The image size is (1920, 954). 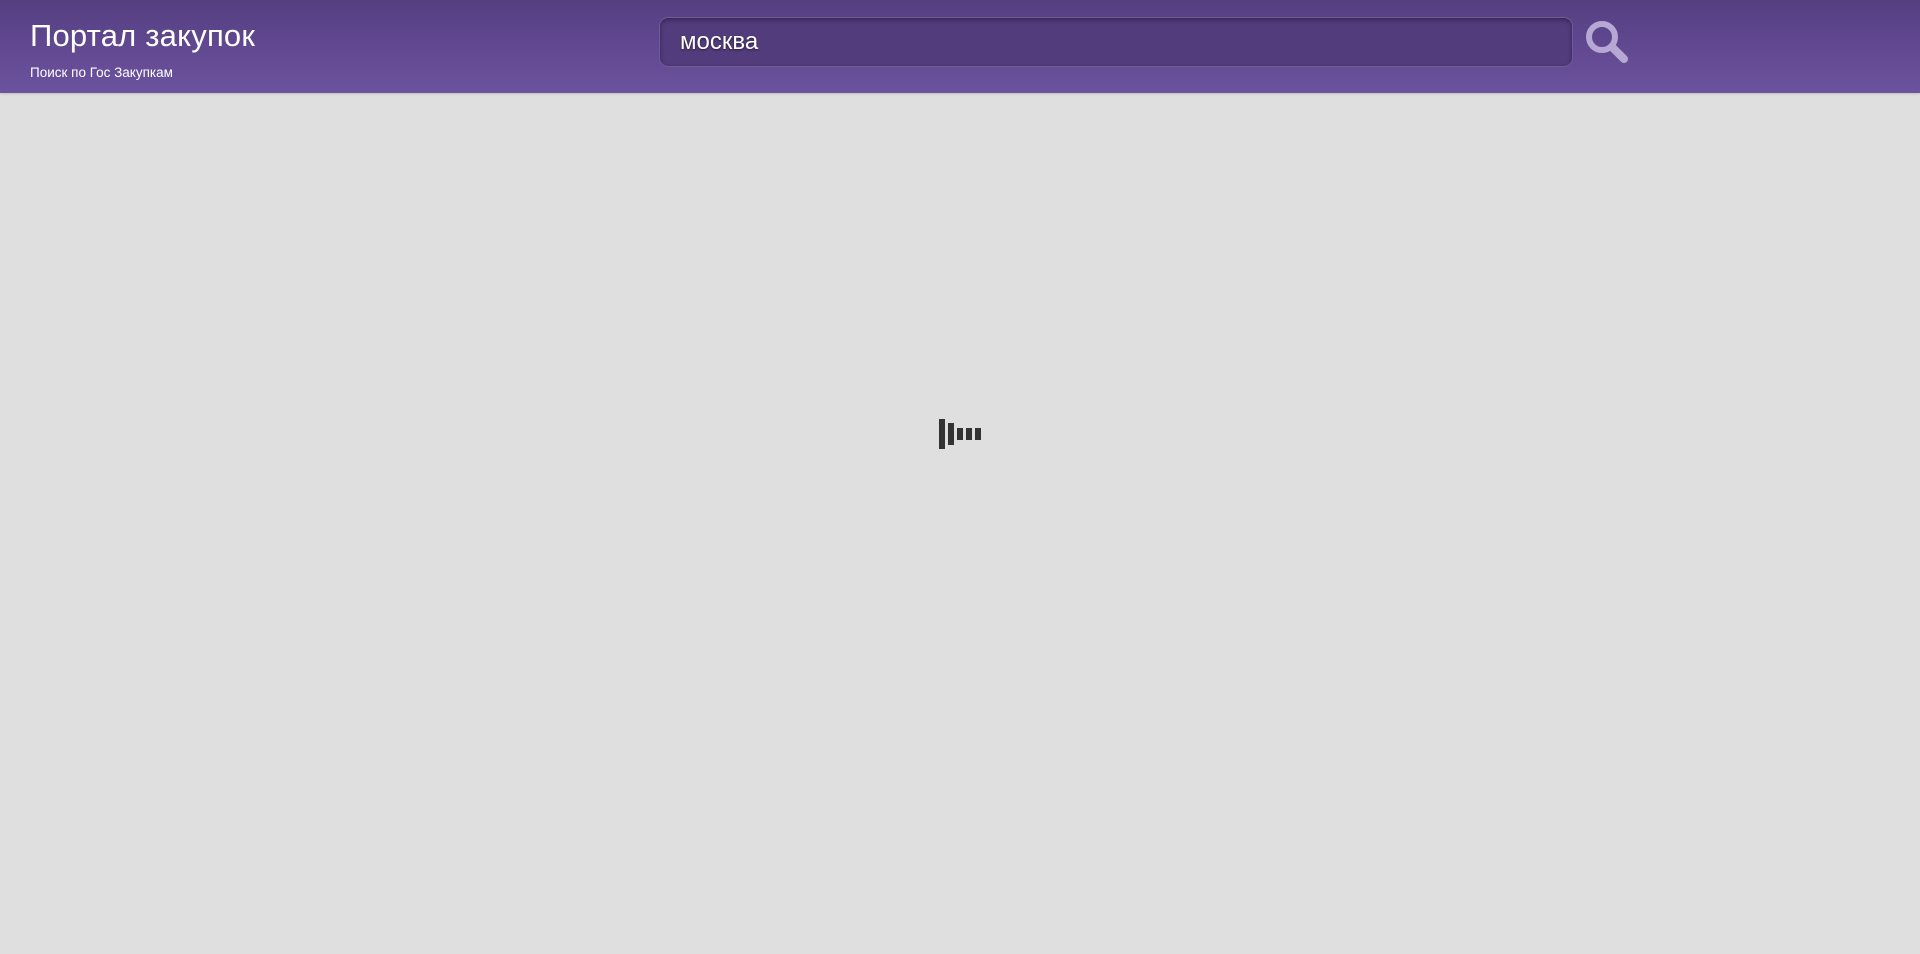 I want to click on search-icon, so click(x=1607, y=42).